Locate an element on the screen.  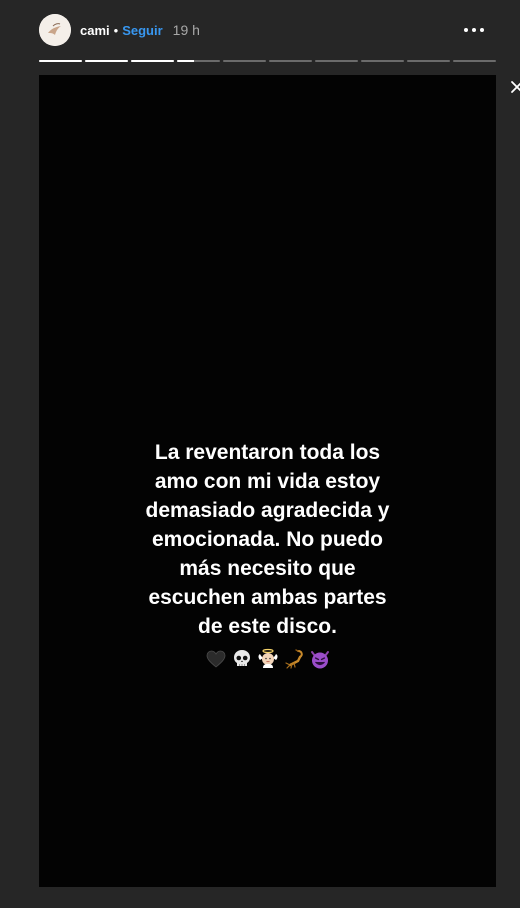
caption-line: más necesito que is located at coordinates (267, 568).